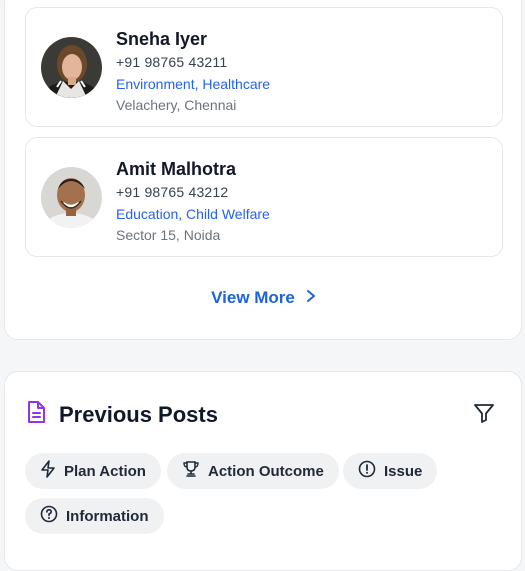  Describe the element at coordinates (484, 415) in the screenshot. I see `filter-icon` at that location.